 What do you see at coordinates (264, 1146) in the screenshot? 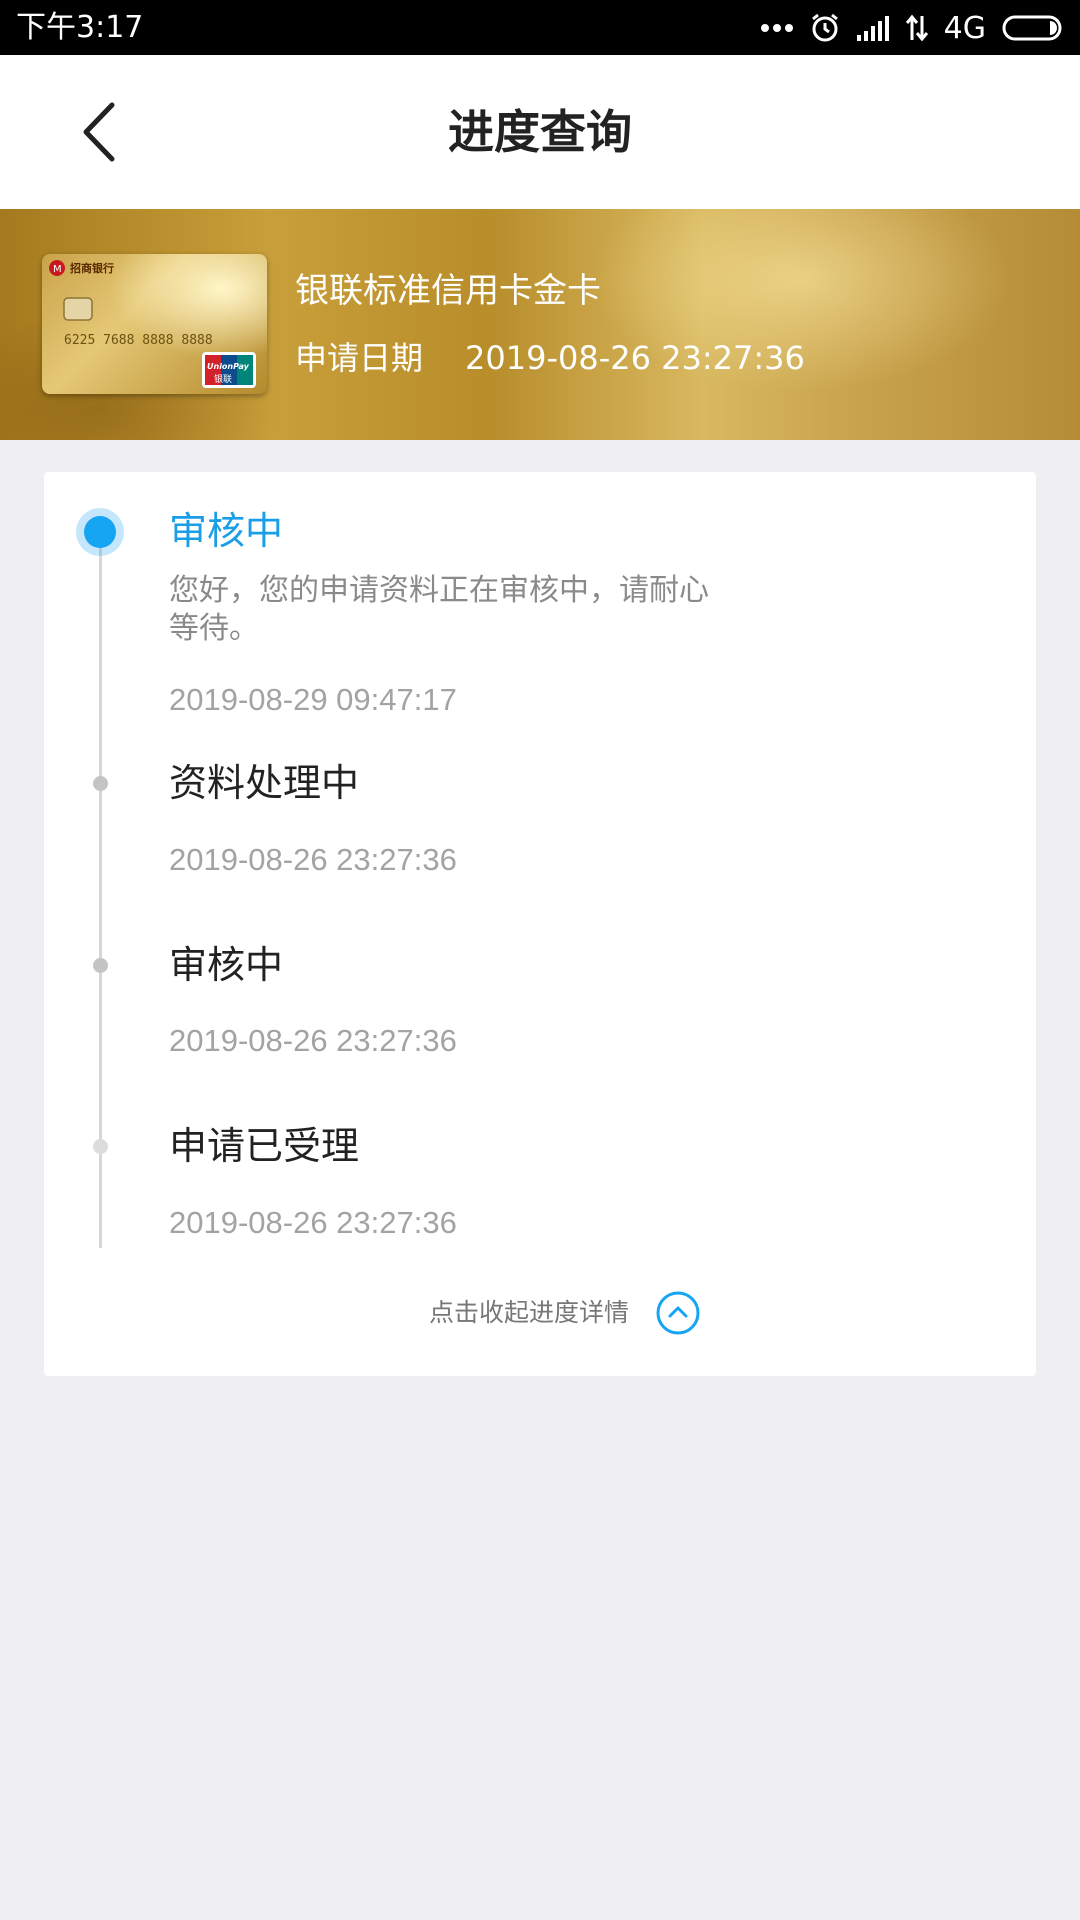
I see `step-title: 申请已受理` at bounding box center [264, 1146].